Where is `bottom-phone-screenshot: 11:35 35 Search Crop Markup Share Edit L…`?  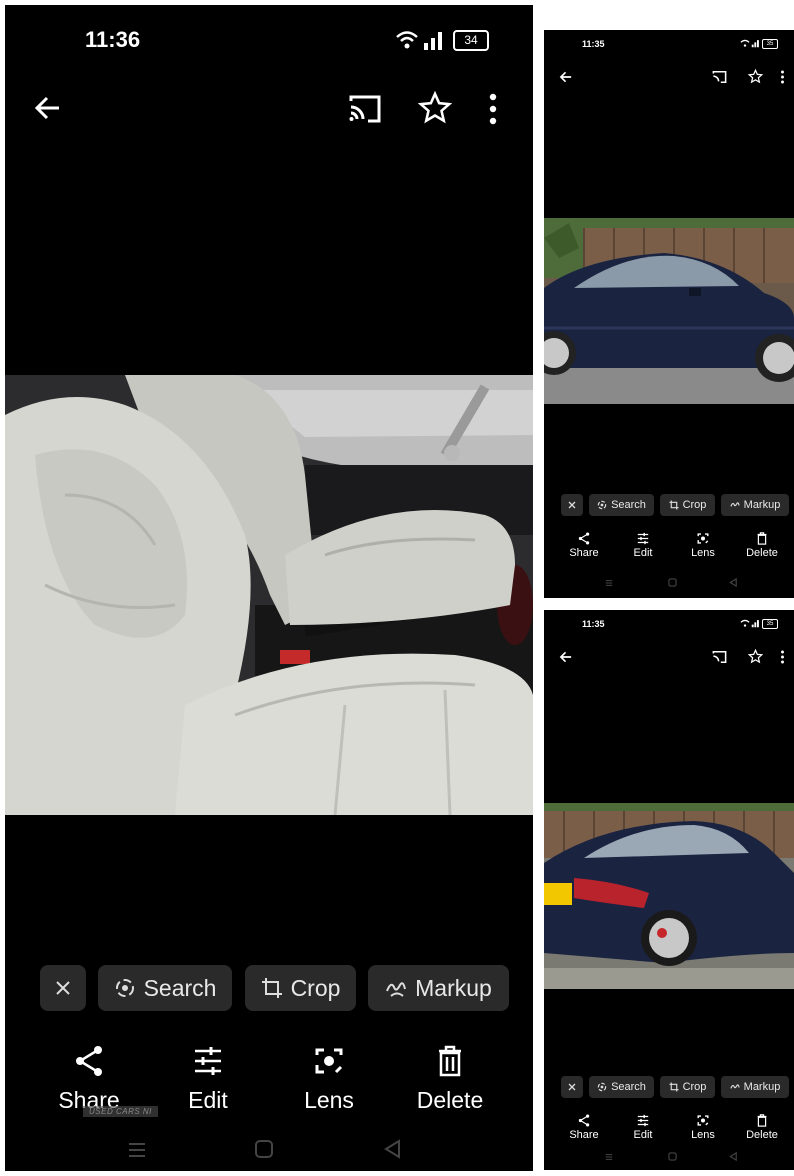 bottom-phone-screenshot: 11:35 35 Search Crop Markup Share Edit L… is located at coordinates (669, 890).